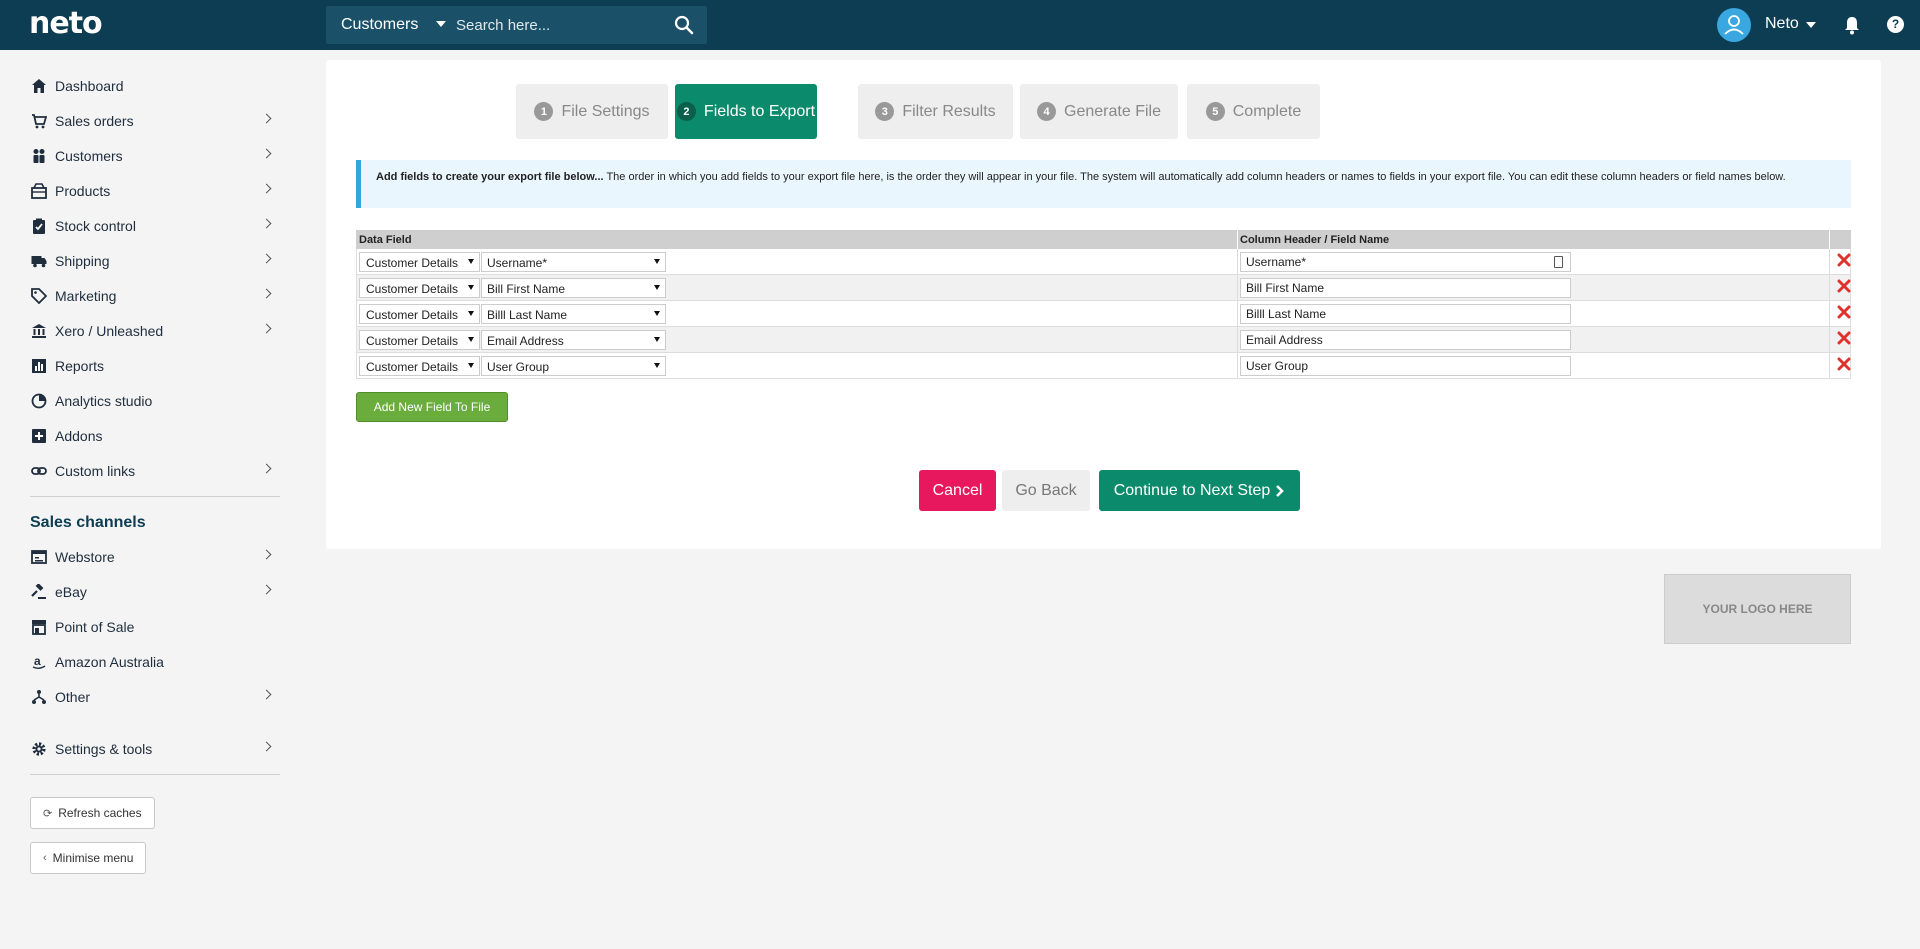  Describe the element at coordinates (1047, 111) in the screenshot. I see `step-number: 4` at that location.